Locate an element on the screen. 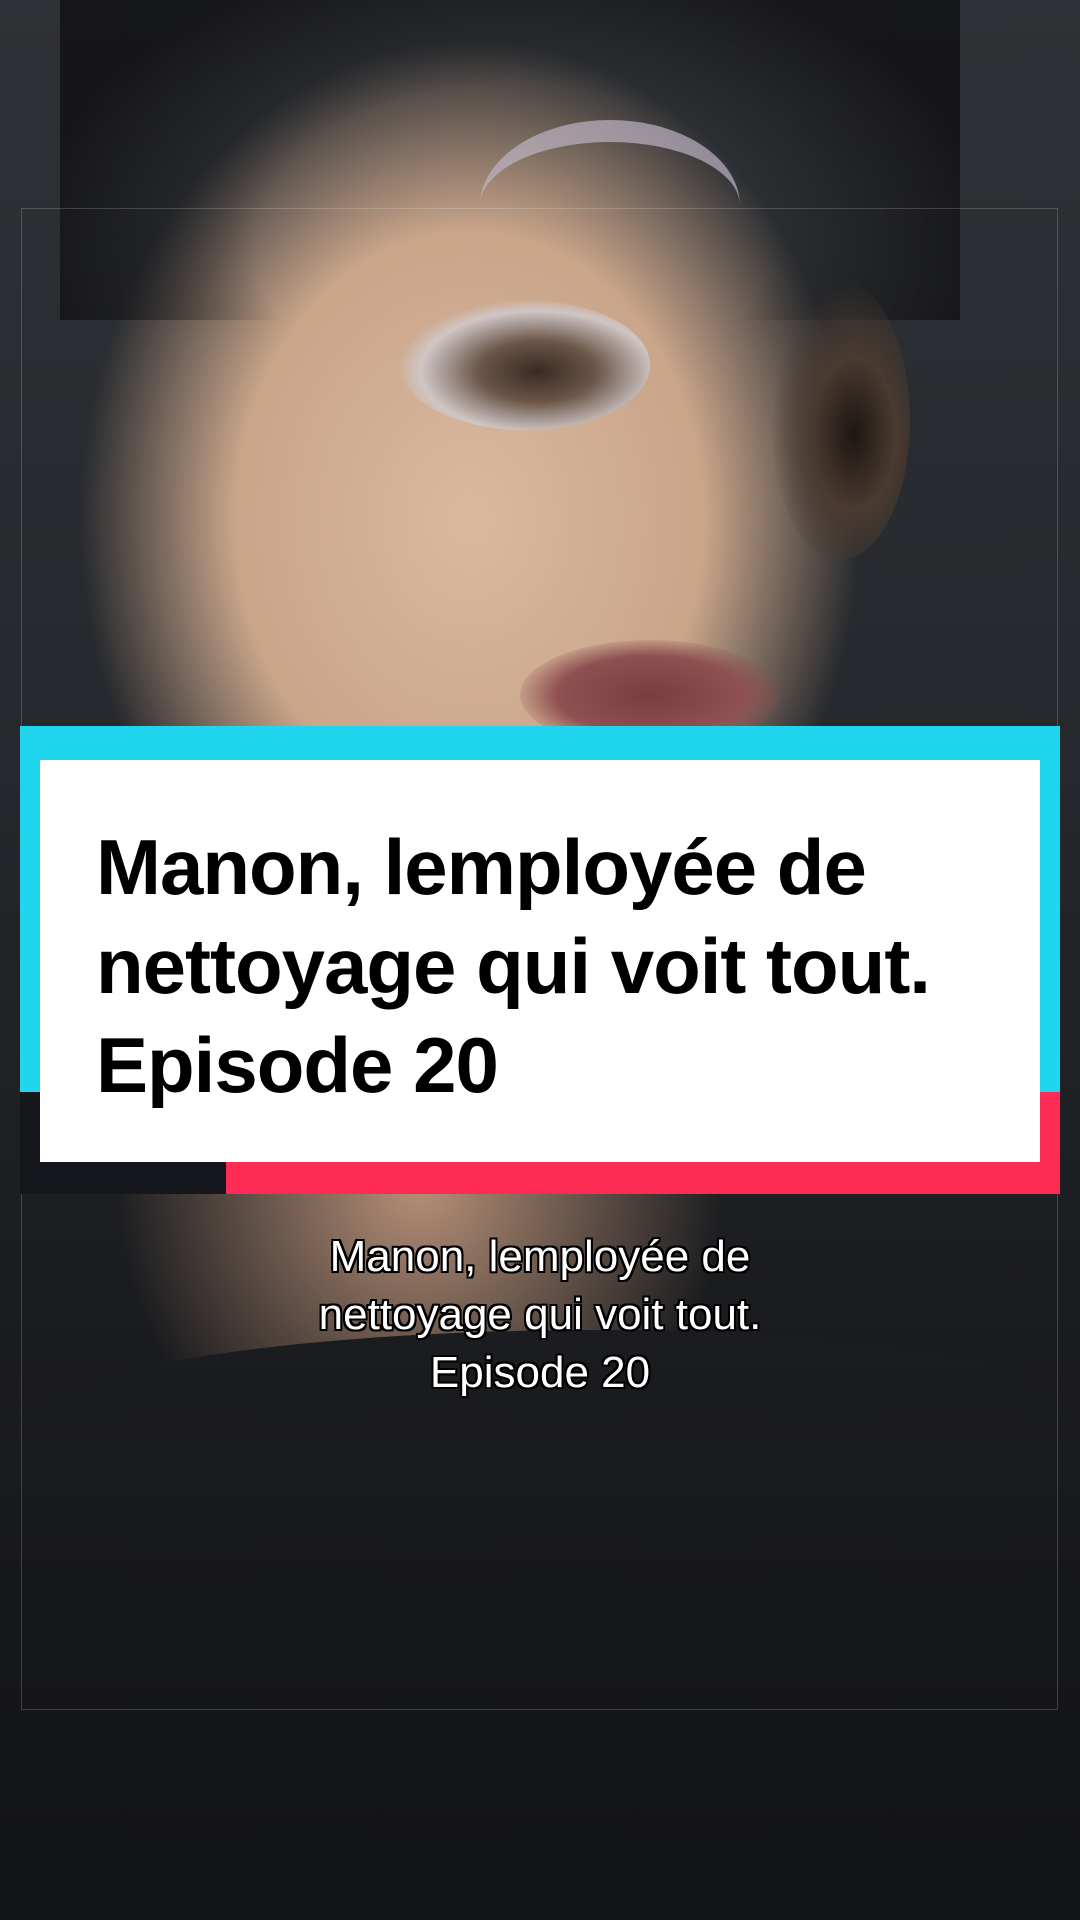 Image resolution: width=1080 pixels, height=1920 pixels. title-line-1: Manon, lemployée de is located at coordinates (481, 867).